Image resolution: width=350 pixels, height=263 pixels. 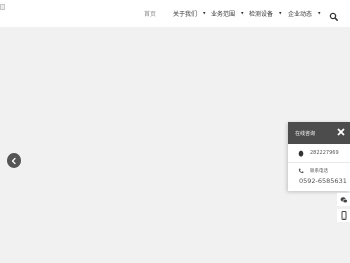 I want to click on qq-number: 282227969, so click(x=324, y=153).